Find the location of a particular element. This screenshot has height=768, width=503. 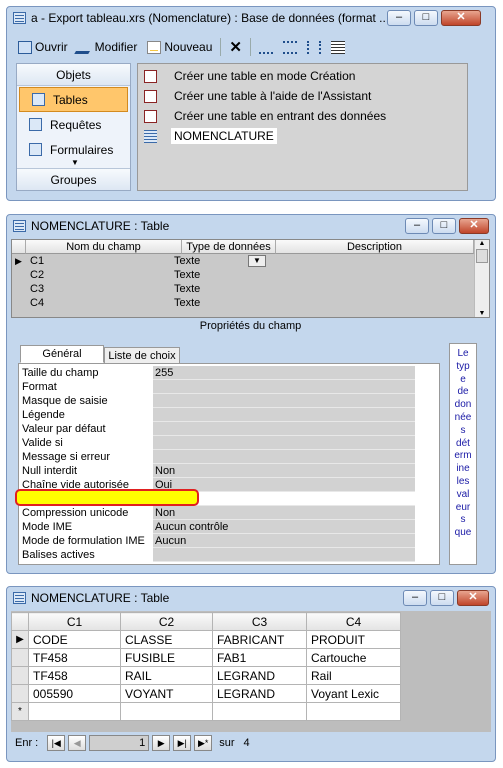

table-cell: Voyant Lexic is located at coordinates (353, 693).